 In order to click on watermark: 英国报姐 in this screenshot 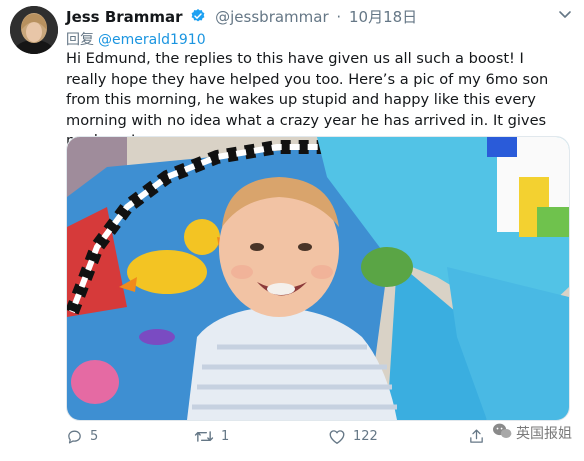, I will do `click(532, 433)`.